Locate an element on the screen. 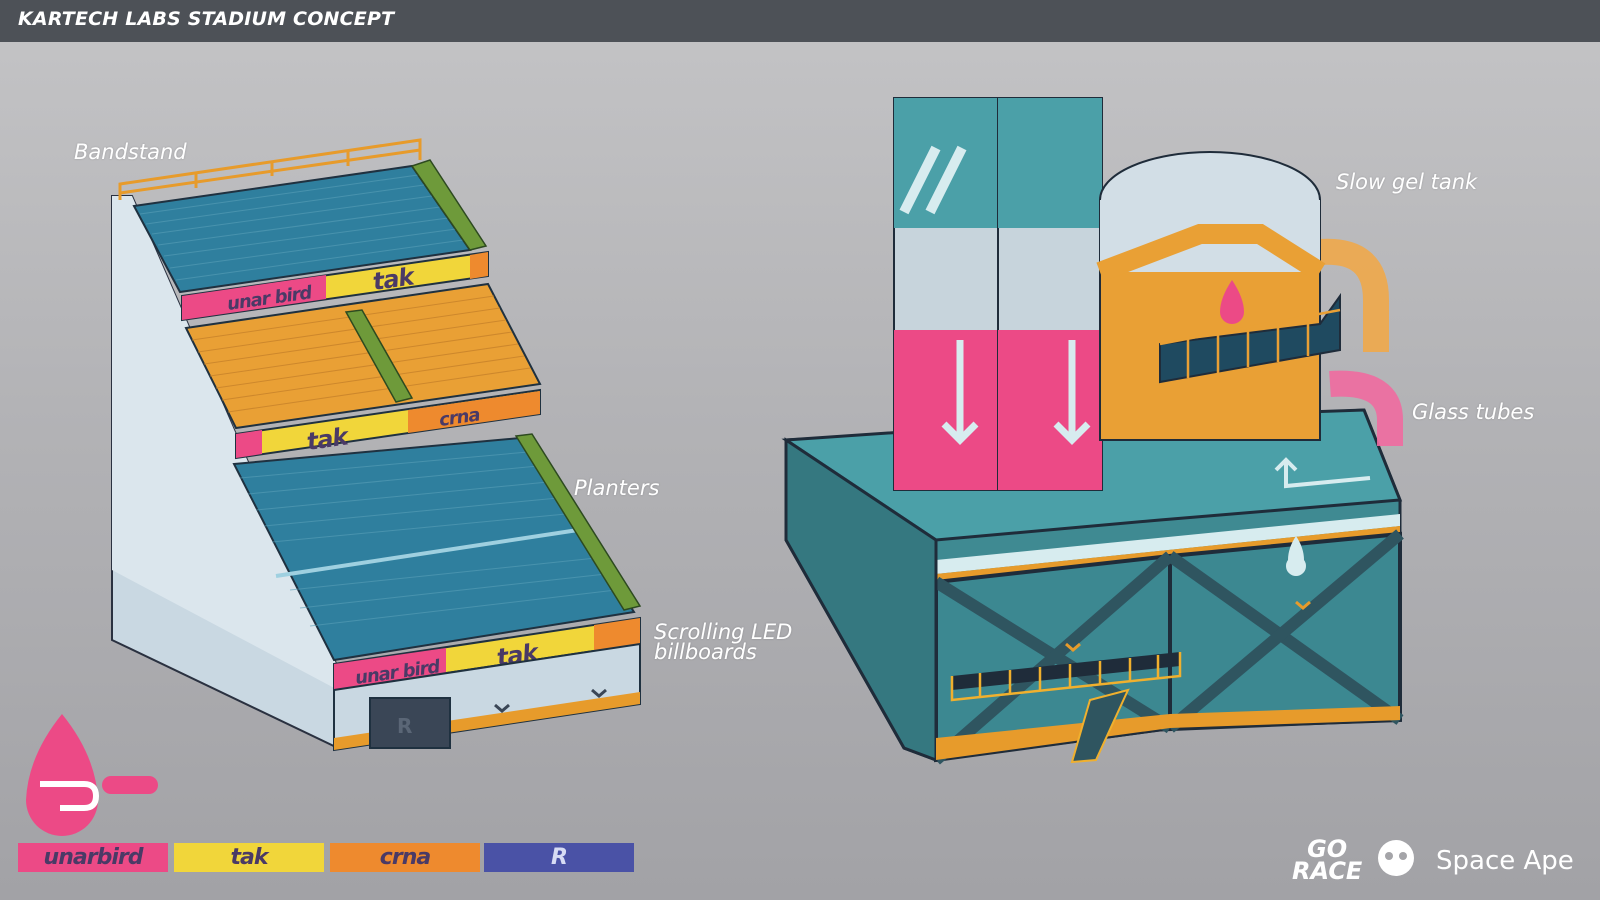  sponsor-swatch-r: R is located at coordinates (559, 857).